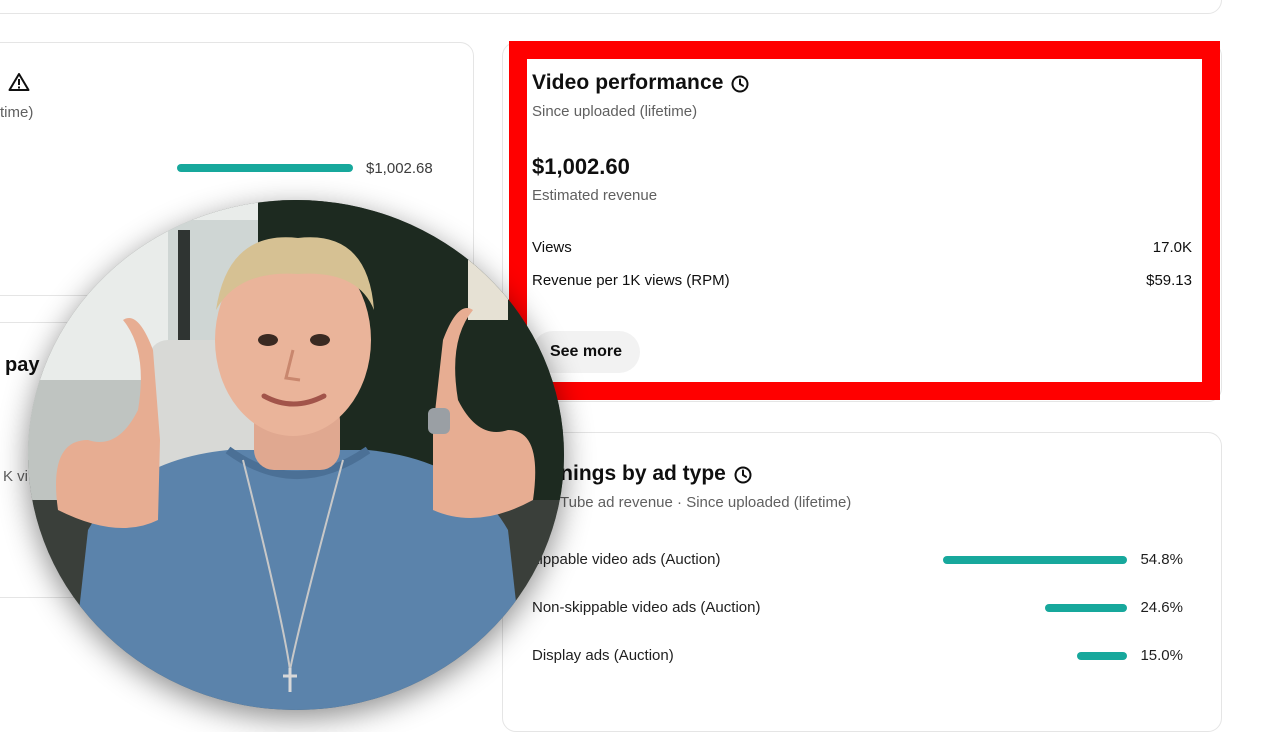 This screenshot has height=732, width=1280. What do you see at coordinates (19, 84) in the screenshot?
I see `warning-icon` at bounding box center [19, 84].